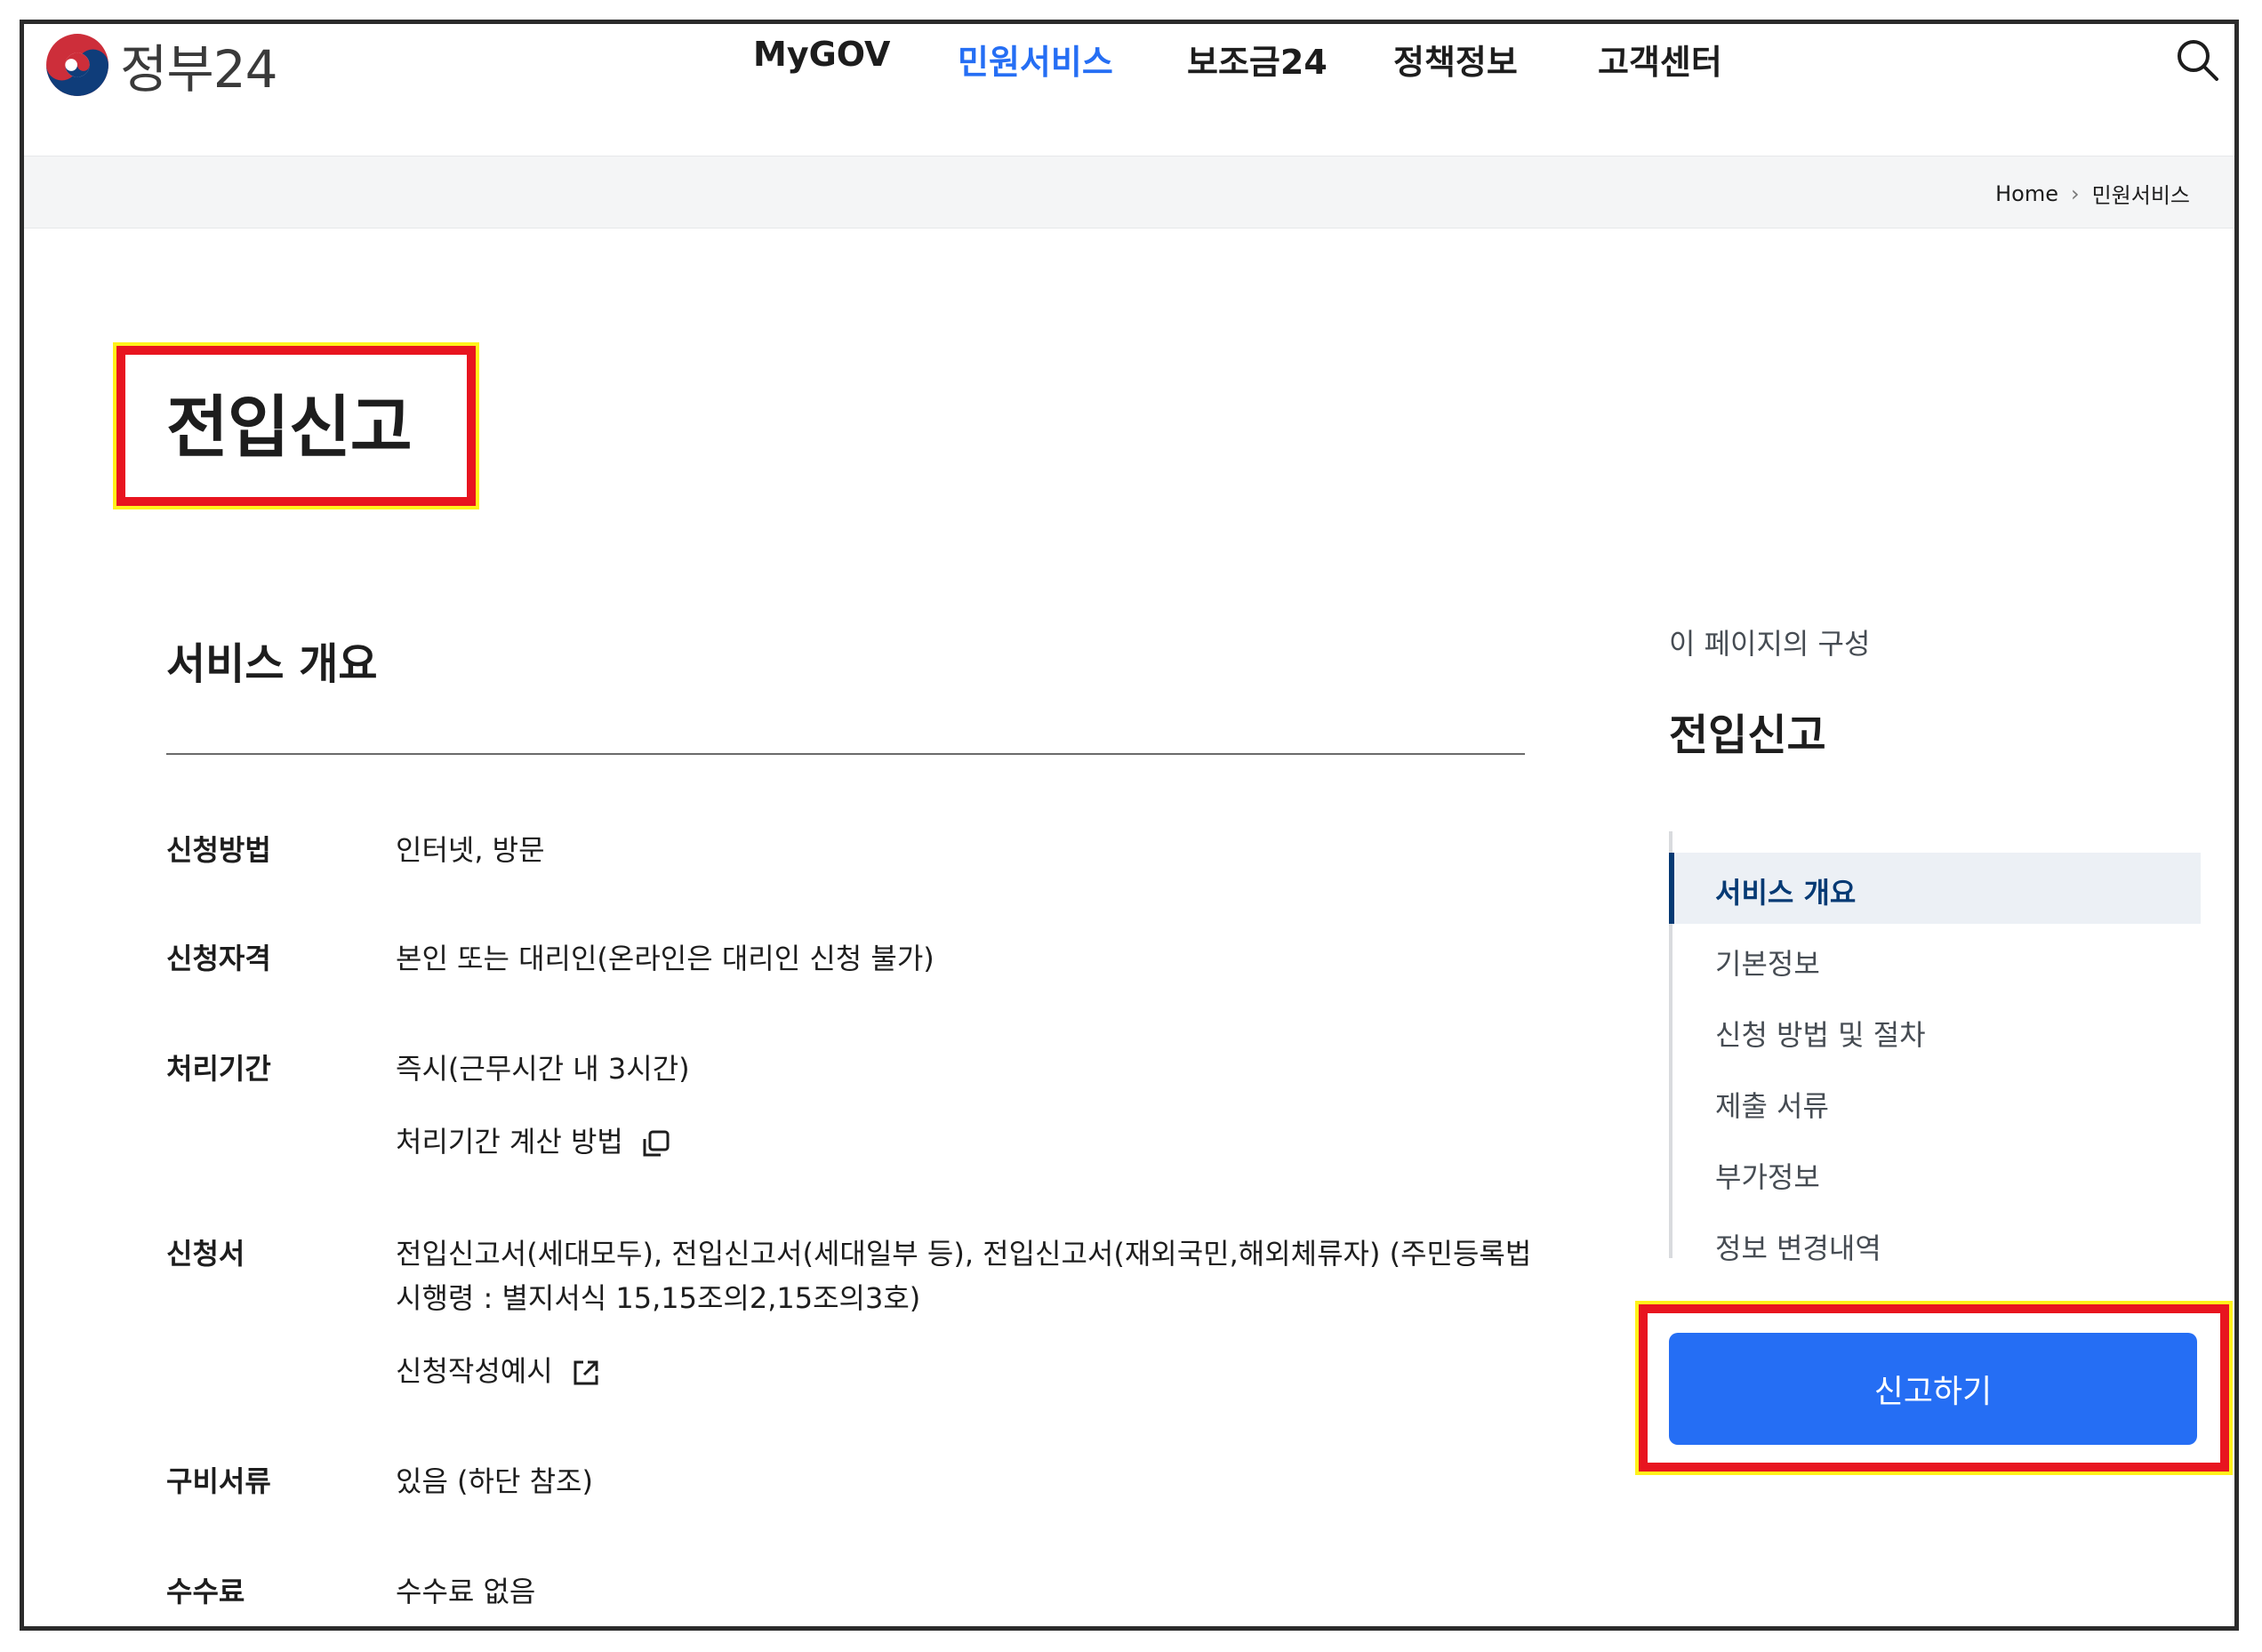 This screenshot has width=2262, height=1652. Describe the element at coordinates (205, 1592) in the screenshot. I see `row-label-fee: 수수료` at that location.